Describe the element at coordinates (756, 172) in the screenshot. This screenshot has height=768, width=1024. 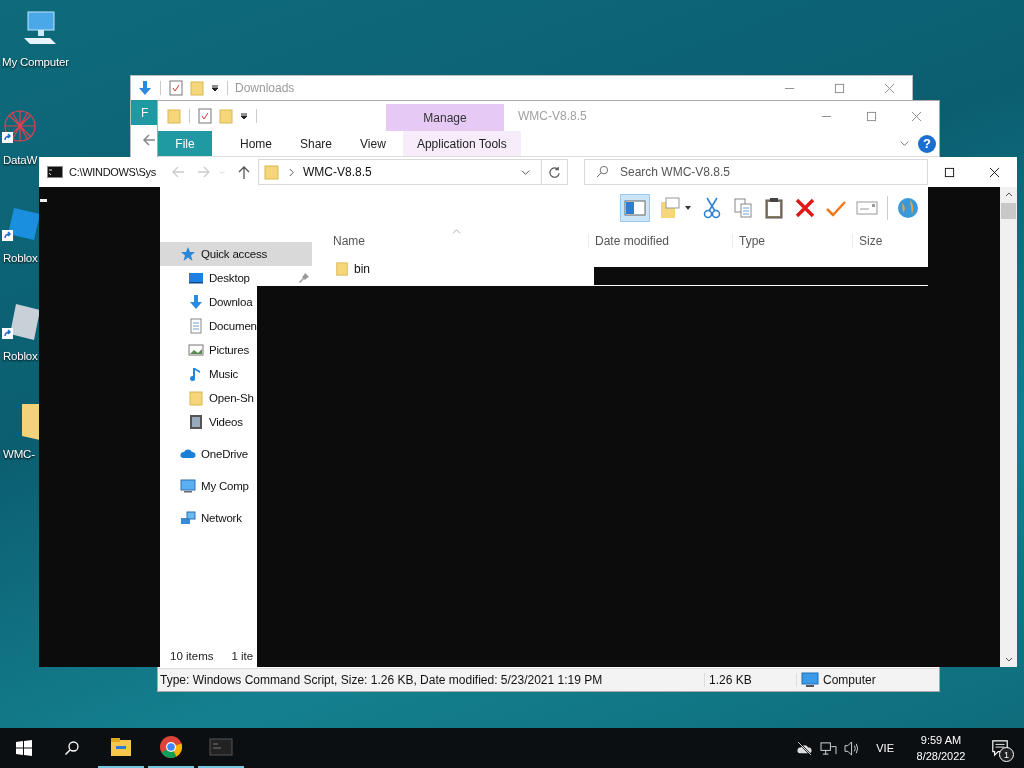
I see `search-field: Search WMC-V8.8.5` at that location.